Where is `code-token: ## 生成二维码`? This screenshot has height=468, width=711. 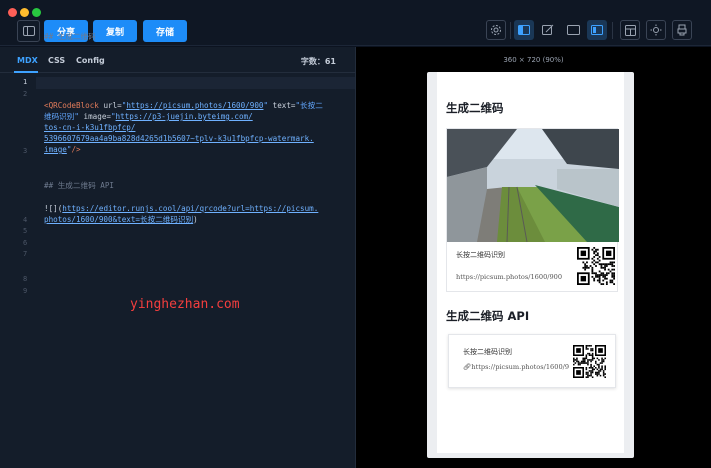 code-token: ## 生成二维码 is located at coordinates (70, 36).